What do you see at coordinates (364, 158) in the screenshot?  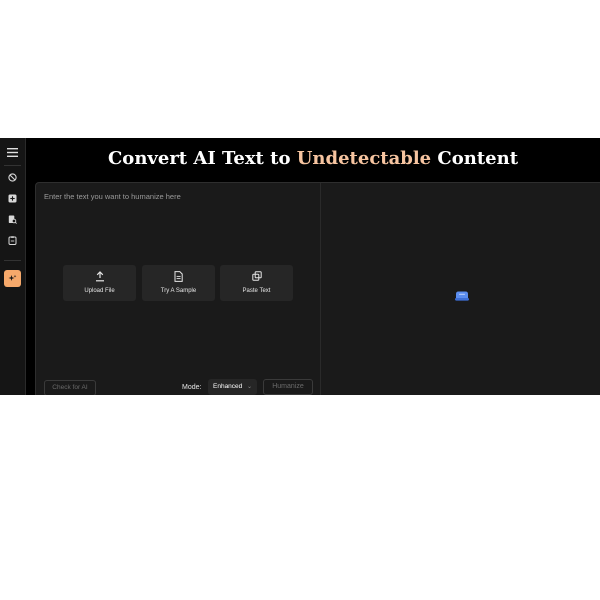 I see `title-accent: Undetectable` at bounding box center [364, 158].